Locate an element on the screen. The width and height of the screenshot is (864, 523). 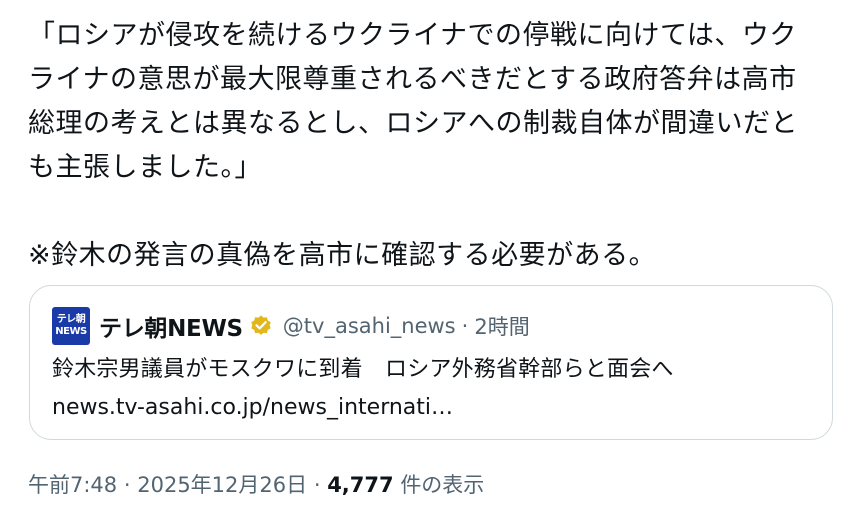
tweet-text-line: 「ロシアが侵攻を続けるウクライナでの停戦に向けては、ウク is located at coordinates (412, 35).